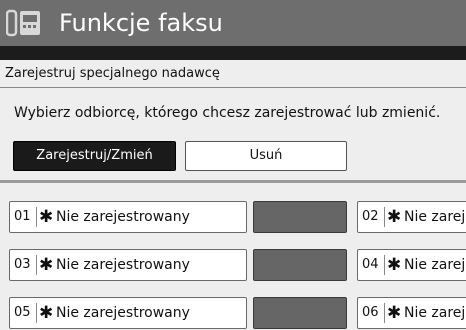 The width and height of the screenshot is (466, 330). I want to click on entry-number: 06, so click(370, 312).